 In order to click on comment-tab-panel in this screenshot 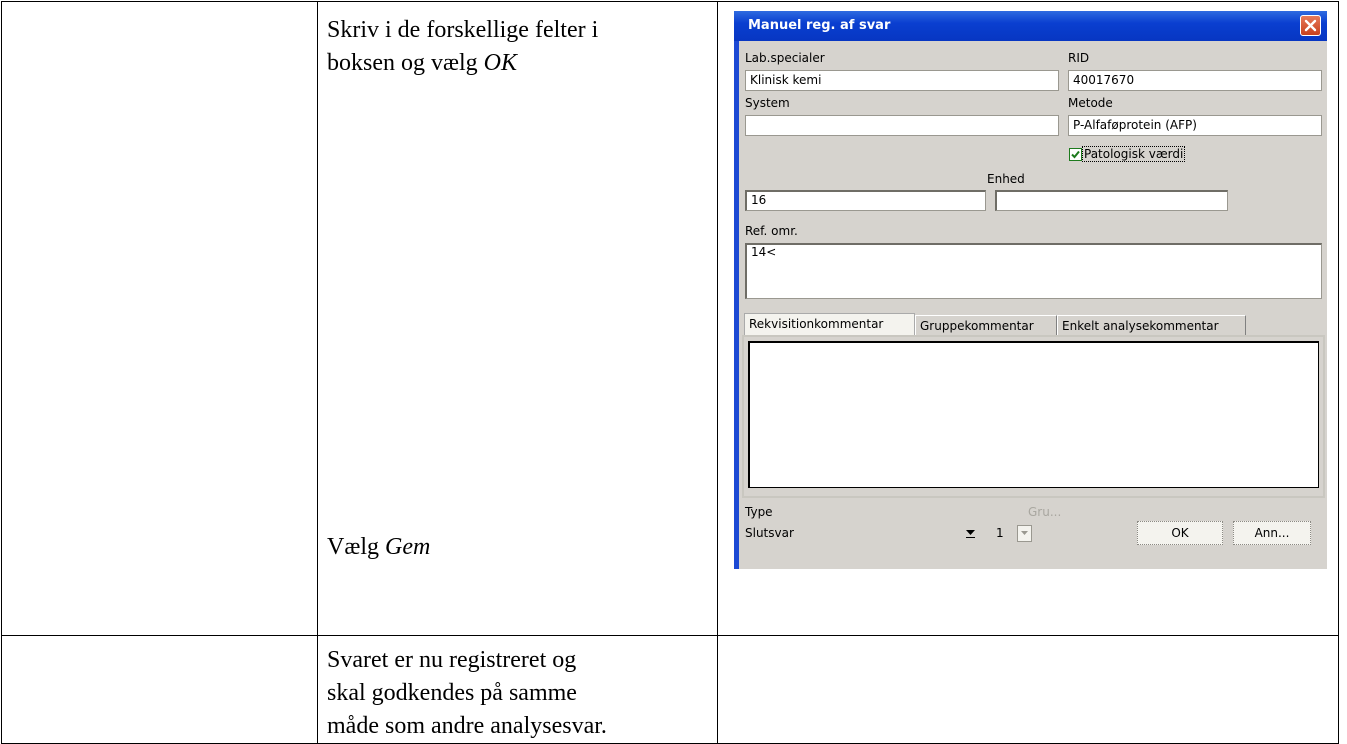, I will do `click(1033, 416)`.